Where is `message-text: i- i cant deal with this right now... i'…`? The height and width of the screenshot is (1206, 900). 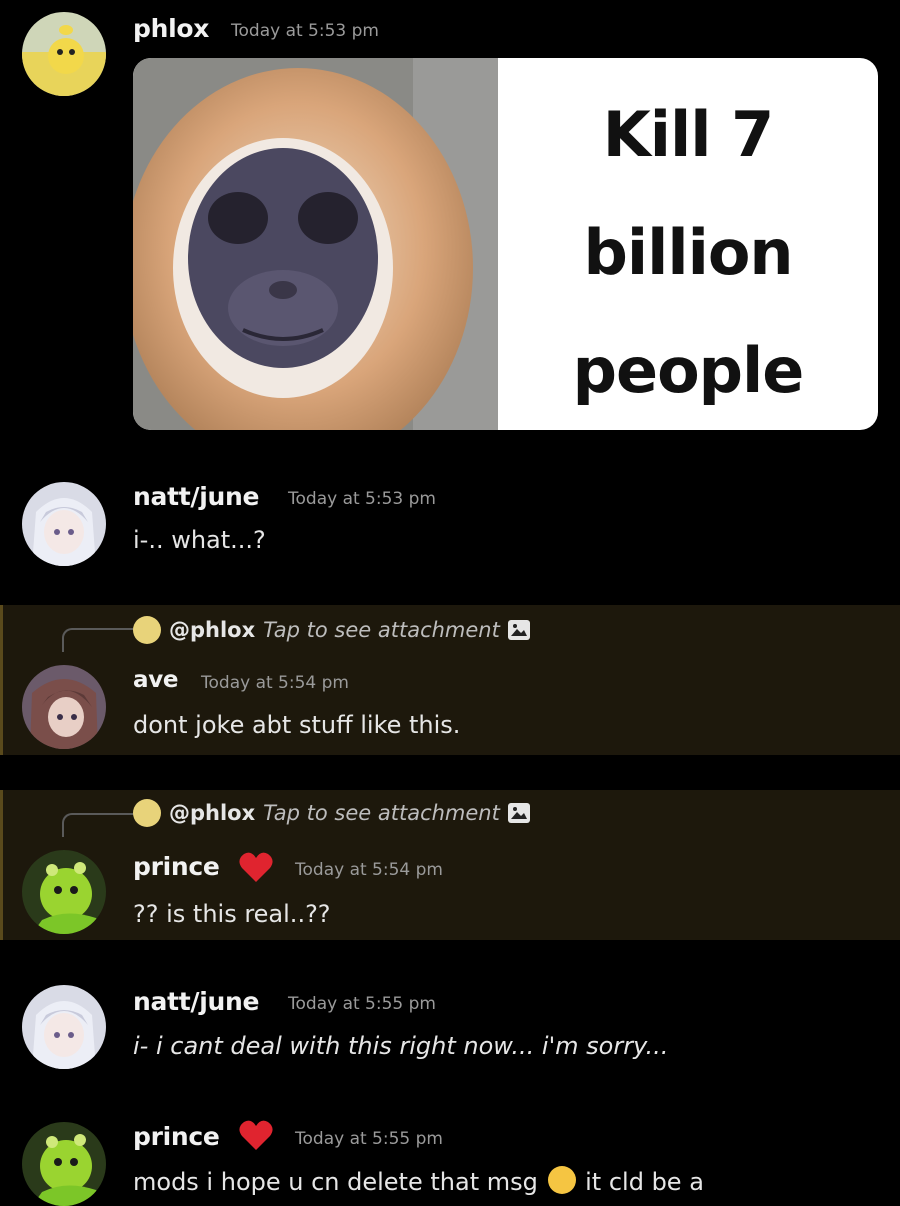 message-text: i- i cant deal with this right now... i'… is located at coordinates (401, 1046).